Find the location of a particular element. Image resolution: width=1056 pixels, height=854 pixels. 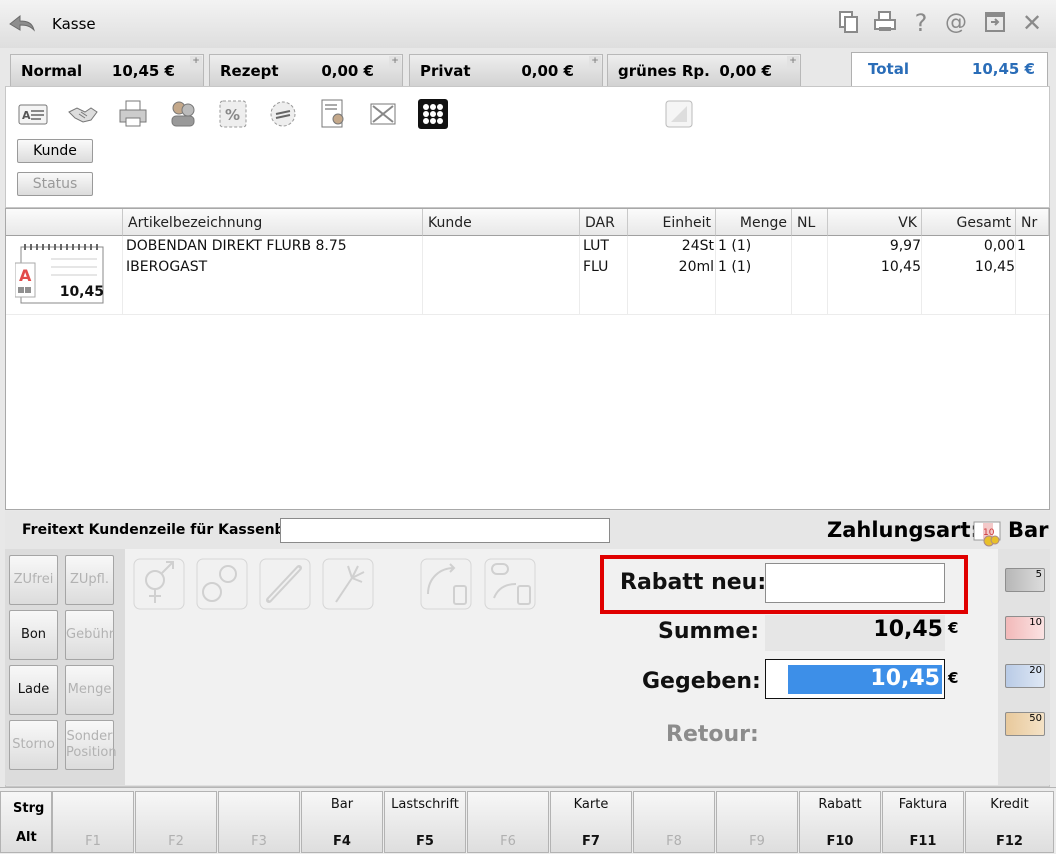

fkey-label: Karte is located at coordinates (591, 804).